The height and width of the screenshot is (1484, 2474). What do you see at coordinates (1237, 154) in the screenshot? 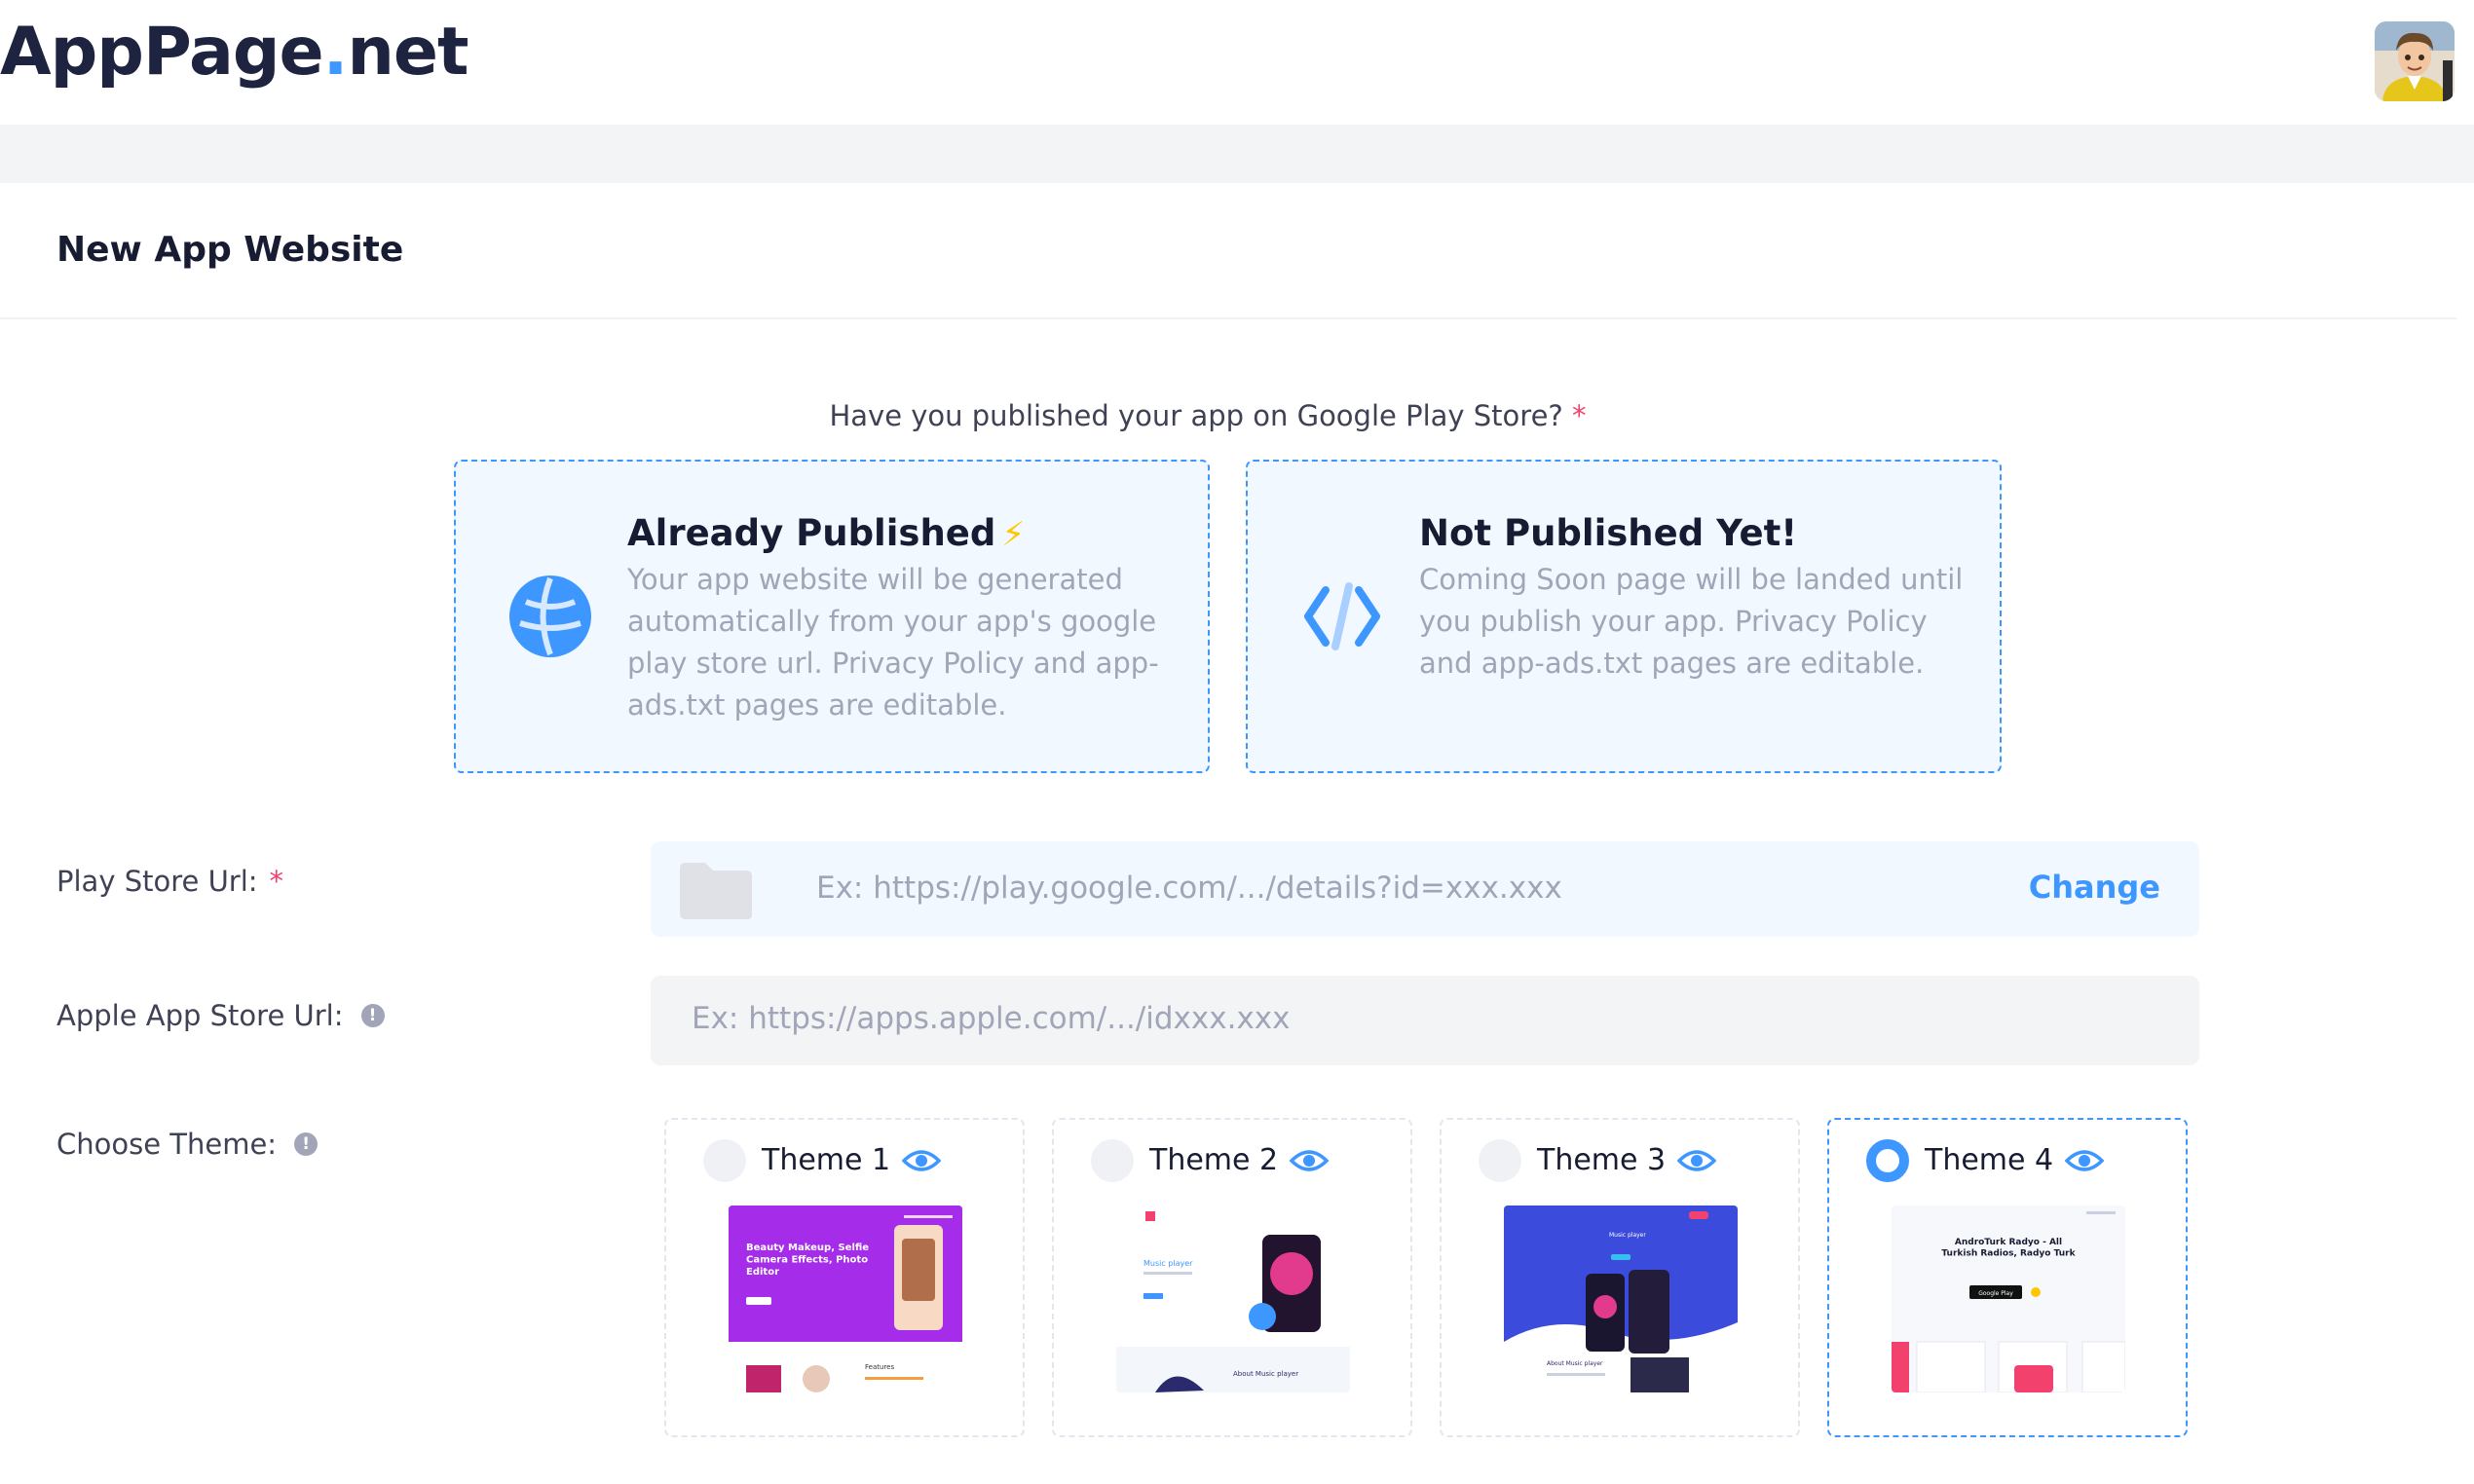
I see `header-band` at bounding box center [1237, 154].